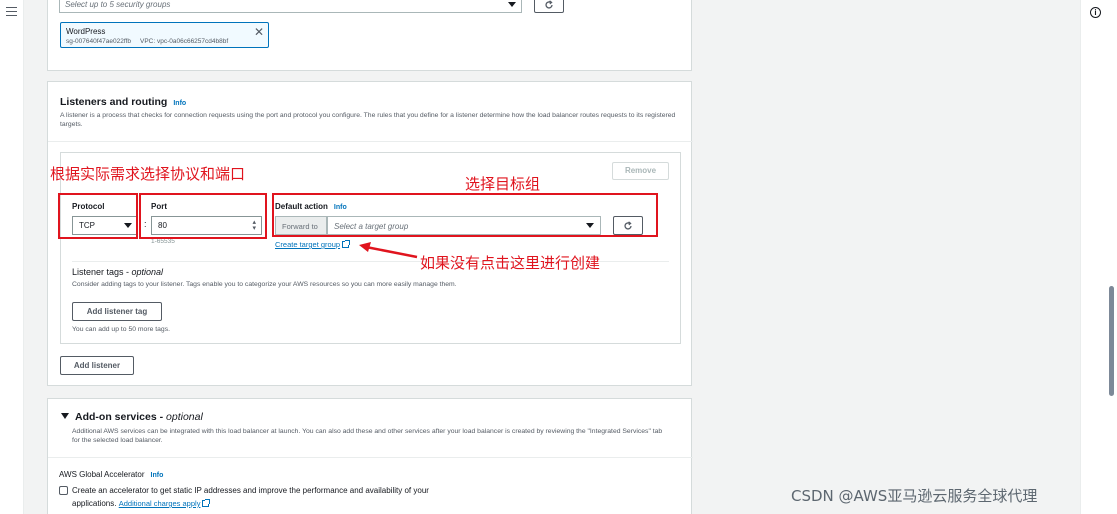  Describe the element at coordinates (259, 32) in the screenshot. I see `close-icon: ✕` at that location.